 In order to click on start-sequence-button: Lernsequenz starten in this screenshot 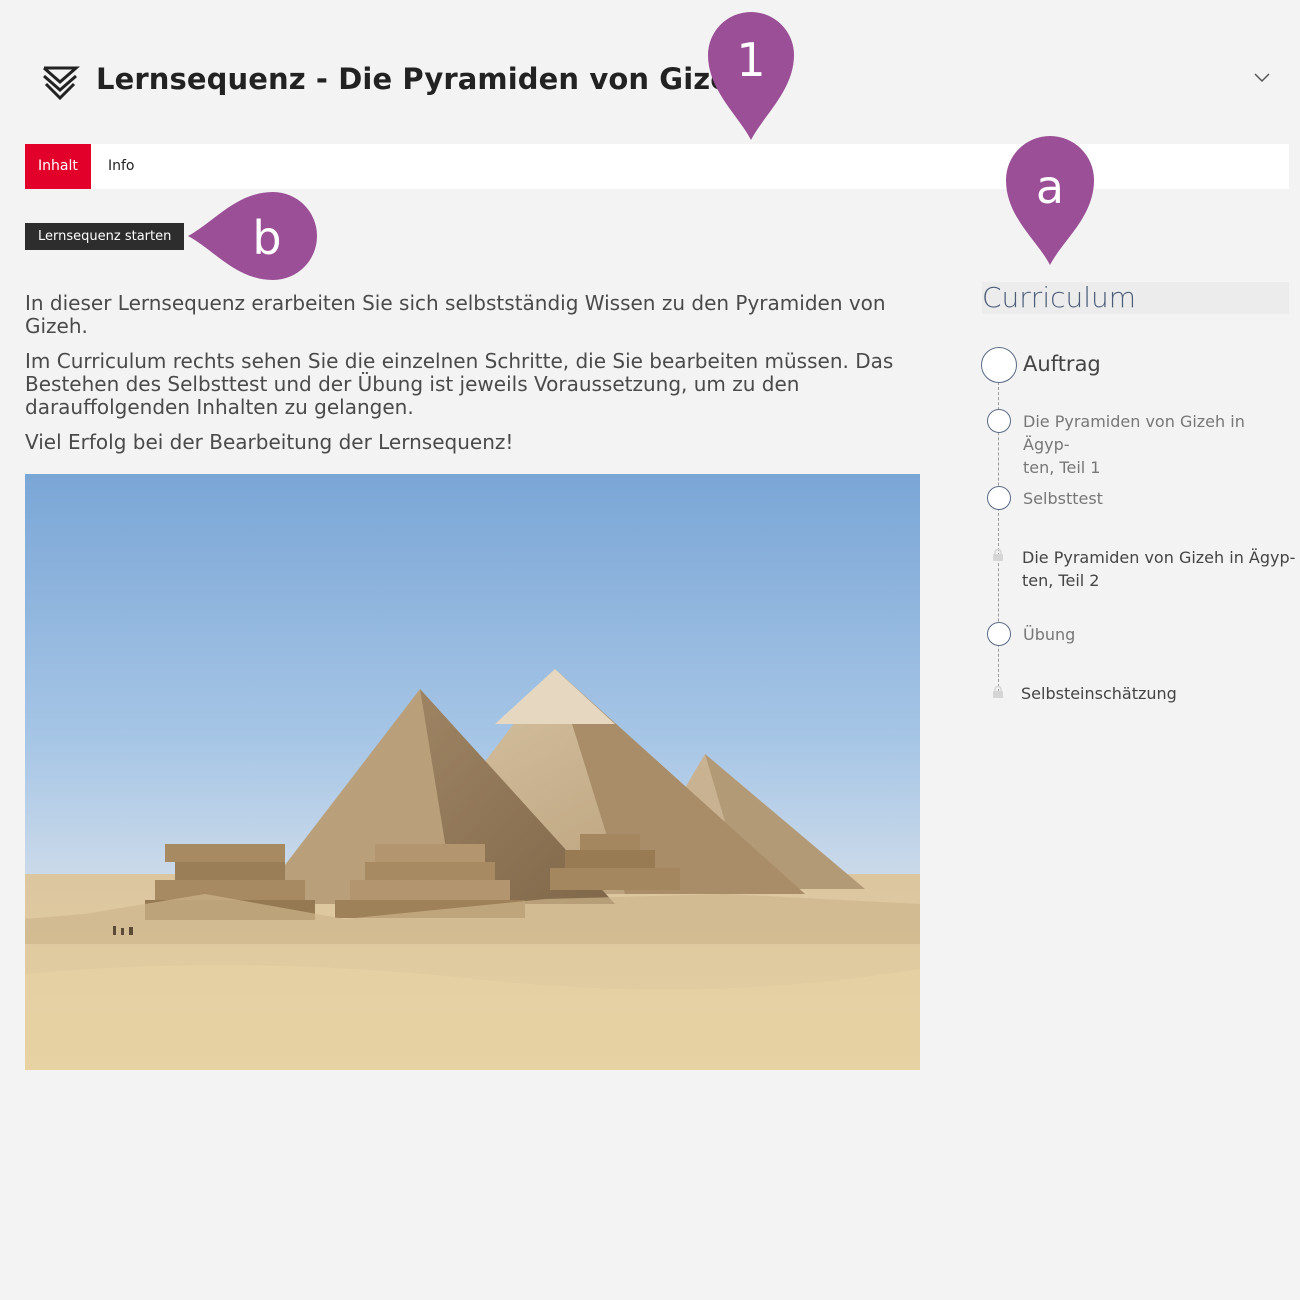, I will do `click(105, 236)`.